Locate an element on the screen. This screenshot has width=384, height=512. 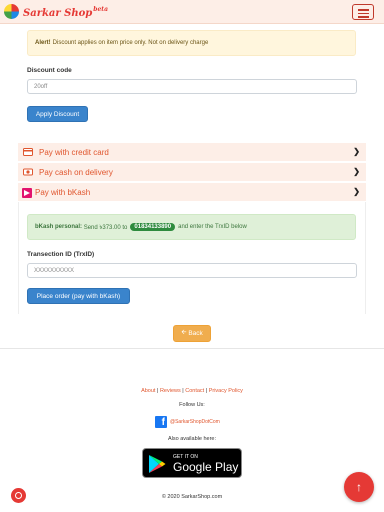
bkash-strong: bKash personal: is located at coordinates (59, 227).